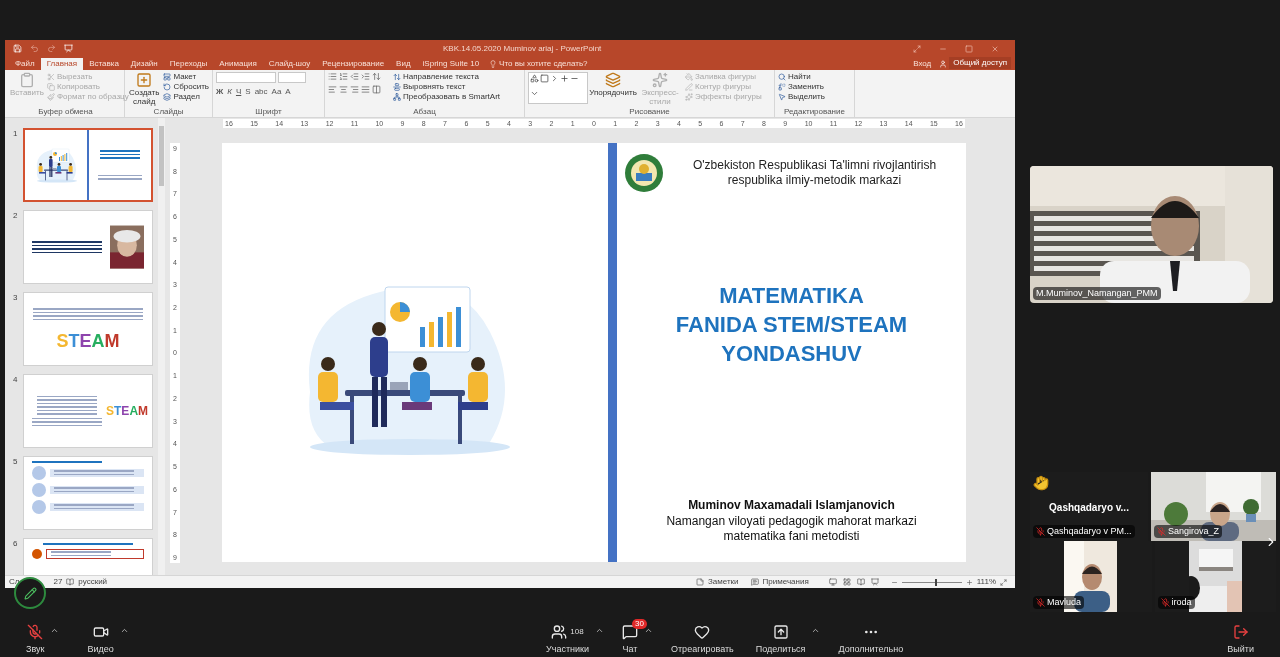 The width and height of the screenshot is (1280, 657). What do you see at coordinates (88, 165) in the screenshot?
I see `slide-thumbnail` at bounding box center [88, 165].